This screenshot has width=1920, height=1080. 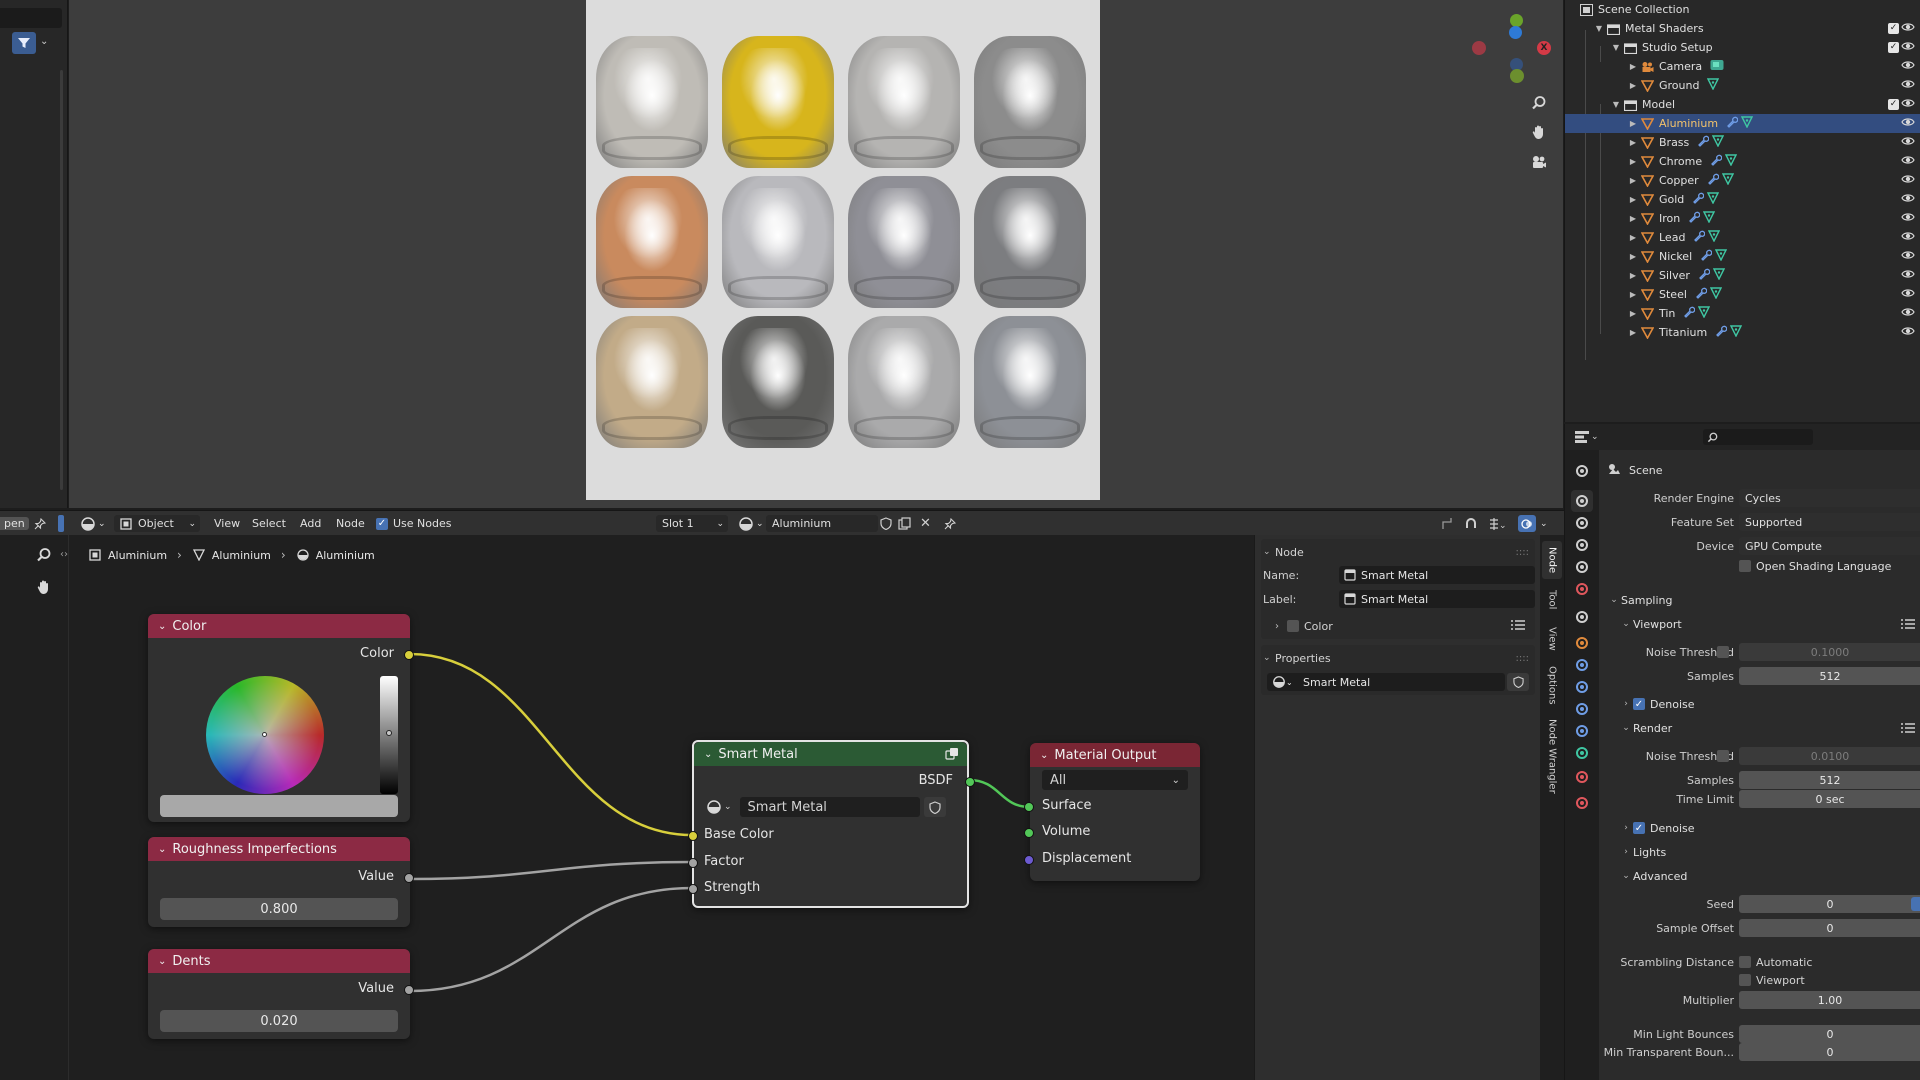 I want to click on osl-checkbox, so click(x=1745, y=566).